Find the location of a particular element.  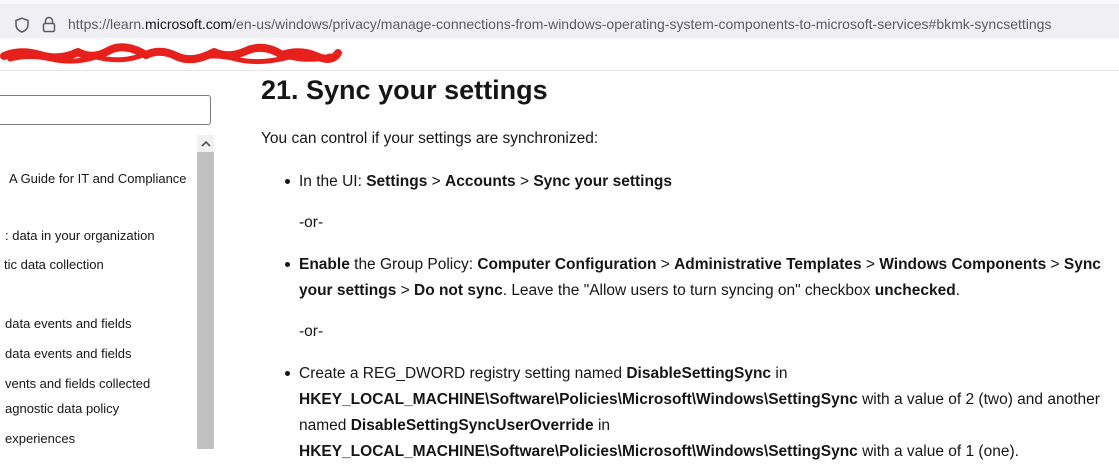

gp-path: Do not sync is located at coordinates (458, 290).